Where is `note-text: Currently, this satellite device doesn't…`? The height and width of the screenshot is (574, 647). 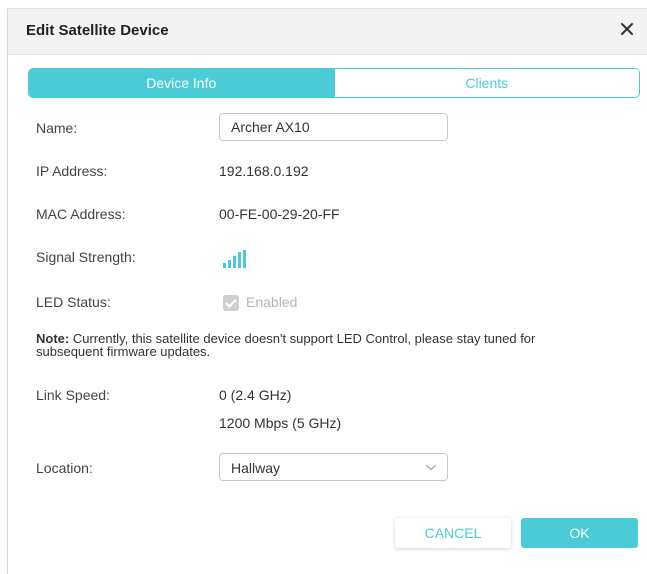 note-text: Currently, this satellite device doesn't… is located at coordinates (286, 345).